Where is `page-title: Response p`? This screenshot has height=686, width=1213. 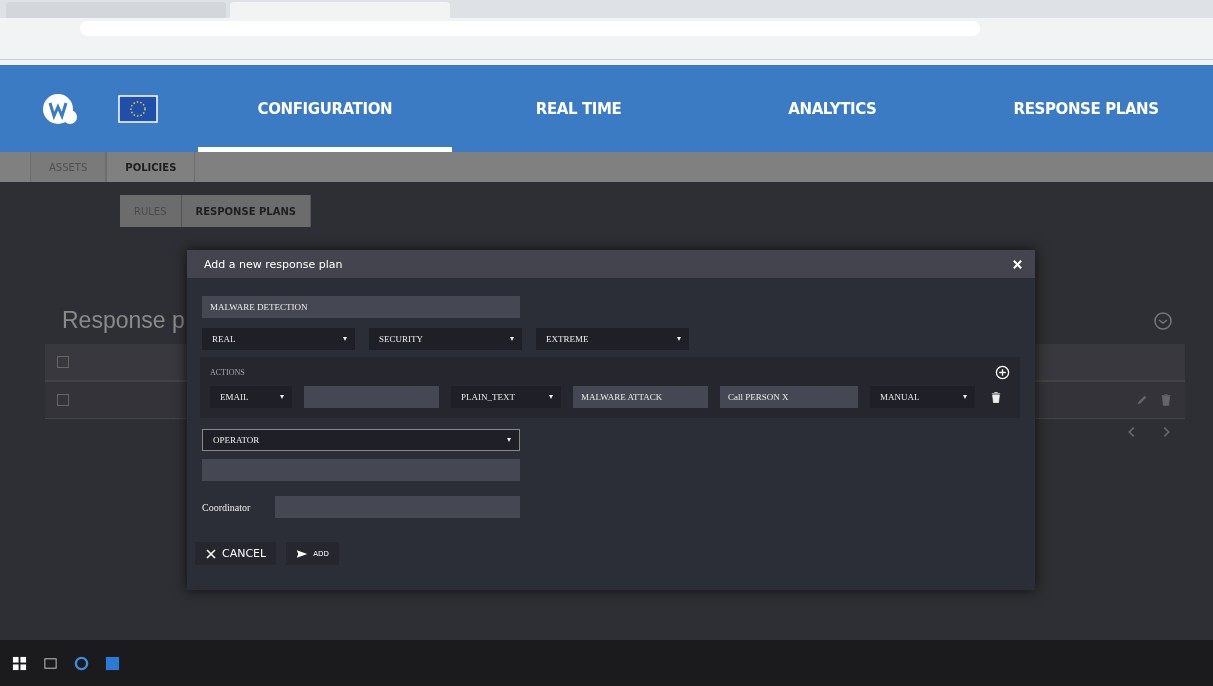 page-title: Response p is located at coordinates (123, 320).